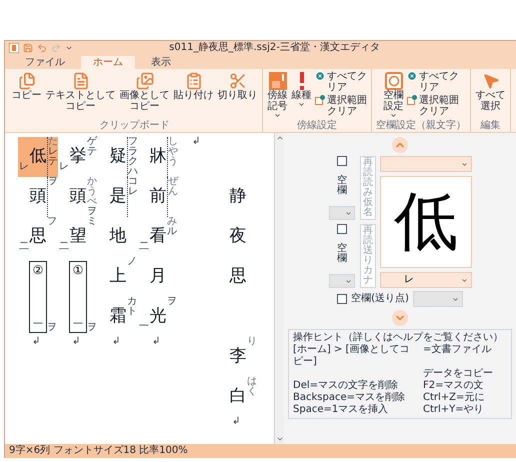  Describe the element at coordinates (132, 262) in the screenshot. I see `okurigana-text: ノ` at that location.